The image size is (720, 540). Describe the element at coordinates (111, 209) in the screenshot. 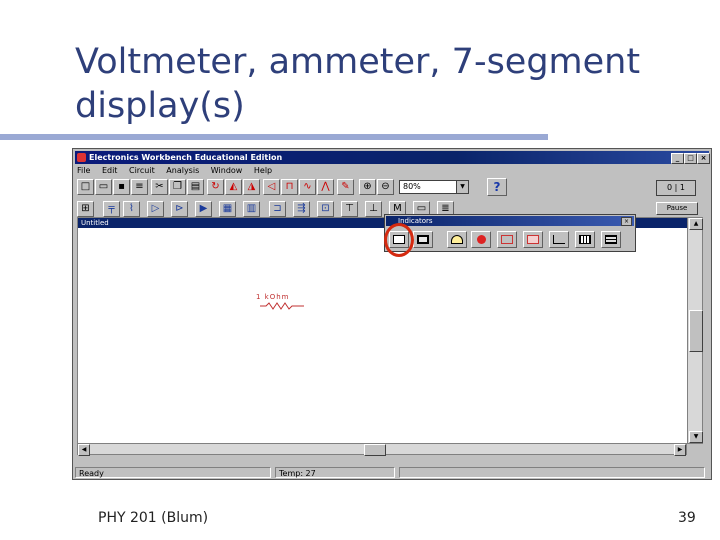

I see `sources-icon: ╤` at that location.